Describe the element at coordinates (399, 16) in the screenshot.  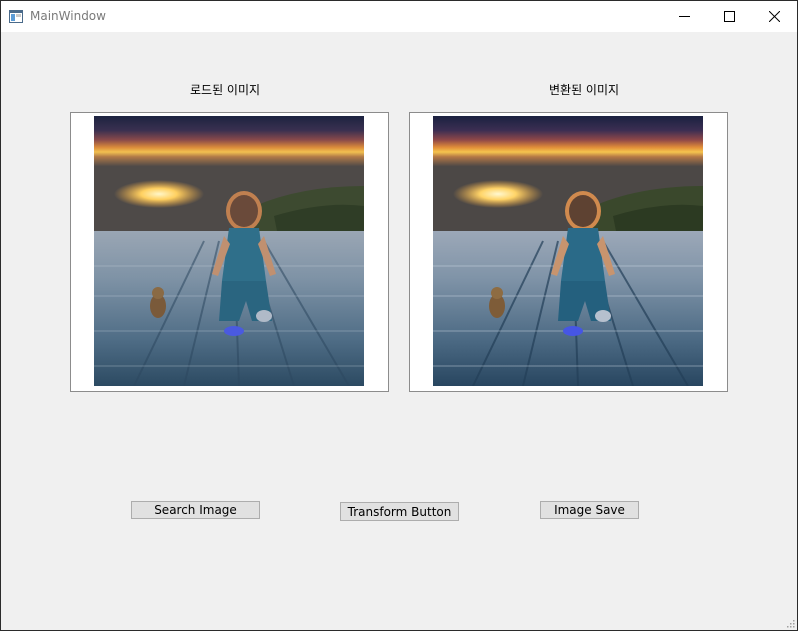
I see `title-bar: MainWindow` at that location.